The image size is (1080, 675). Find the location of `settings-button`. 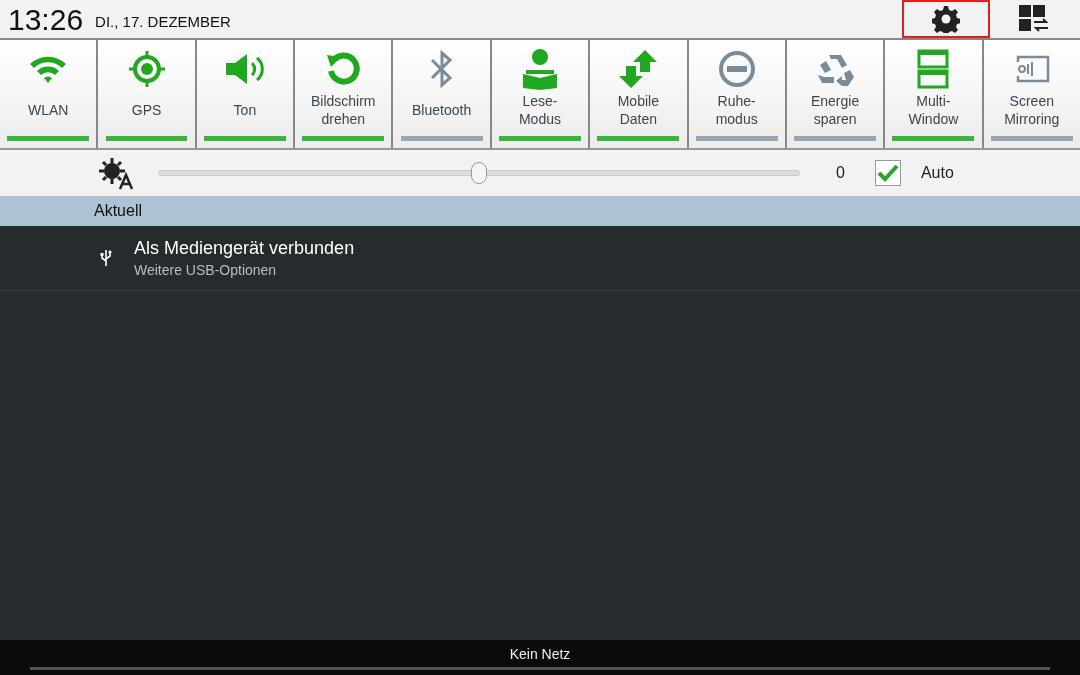

settings-button is located at coordinates (946, 19).